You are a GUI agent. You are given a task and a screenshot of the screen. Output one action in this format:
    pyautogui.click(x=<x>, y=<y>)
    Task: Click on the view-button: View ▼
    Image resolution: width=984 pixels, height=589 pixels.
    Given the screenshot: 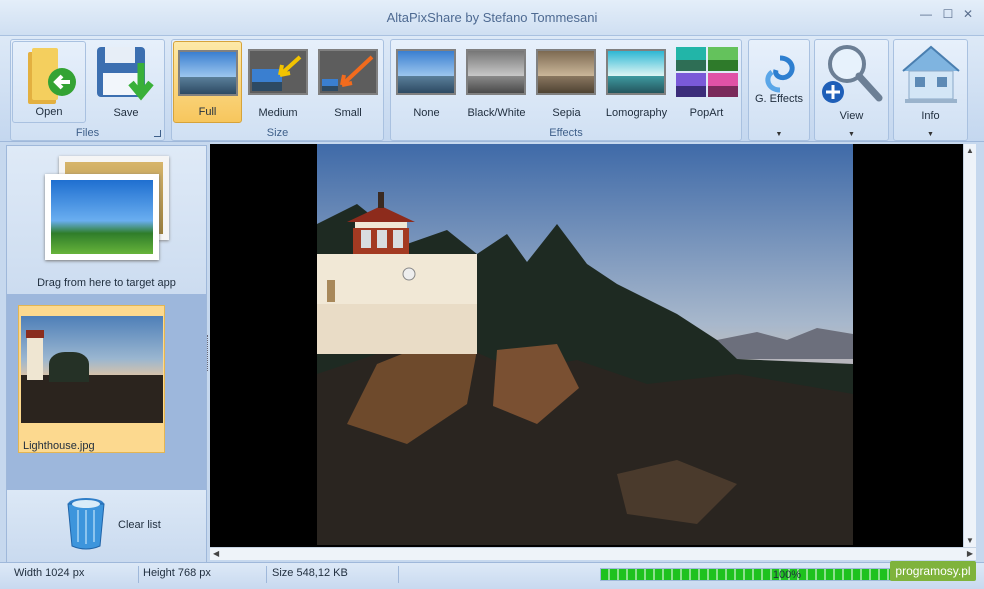 What is the action you would take?
    pyautogui.click(x=851, y=90)
    